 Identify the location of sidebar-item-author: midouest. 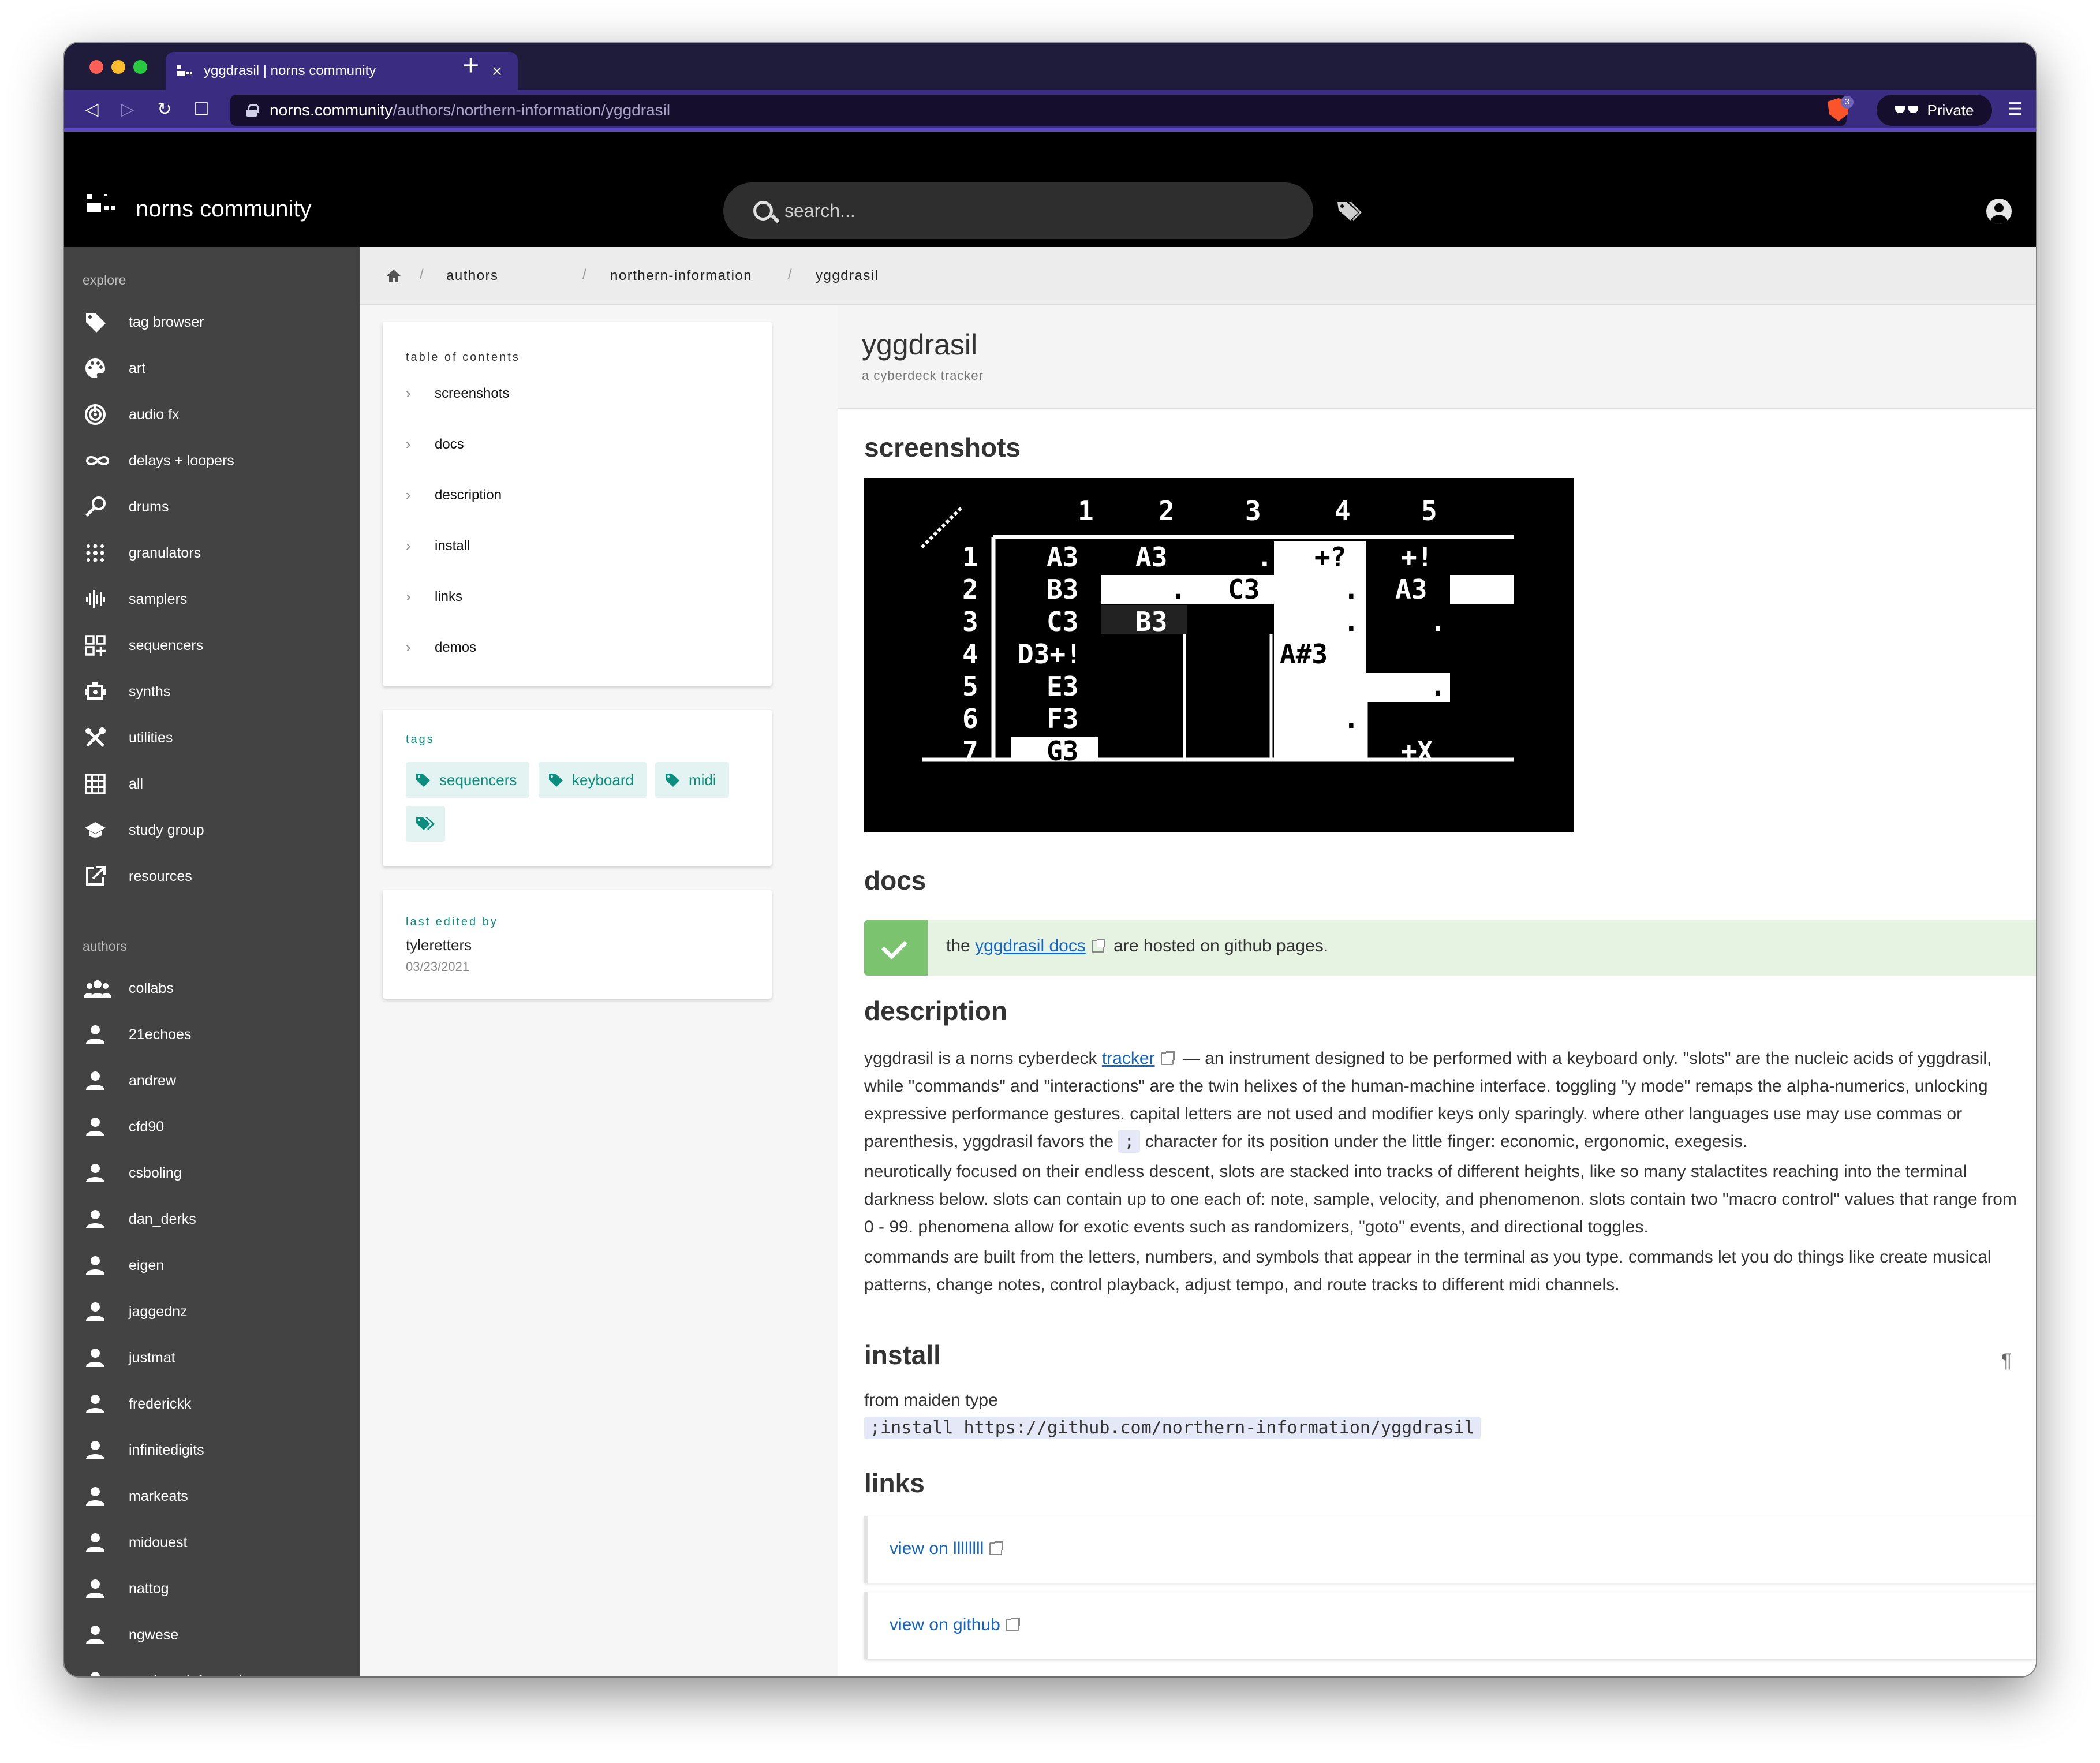
(212, 1542).